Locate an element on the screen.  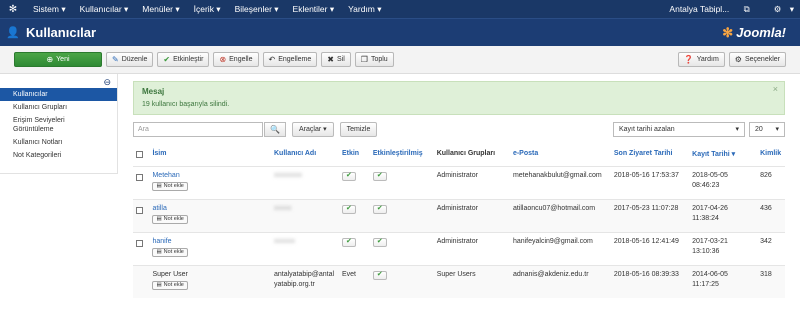
col-last-visit: Son Ziyaret Tarihi is located at coordinates (650, 154).